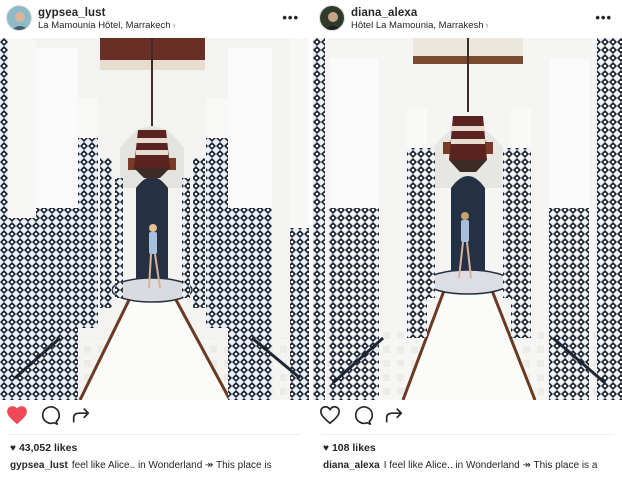 This screenshot has width=622, height=482. What do you see at coordinates (48, 448) in the screenshot?
I see `likes-text: 43,052 likes` at bounding box center [48, 448].